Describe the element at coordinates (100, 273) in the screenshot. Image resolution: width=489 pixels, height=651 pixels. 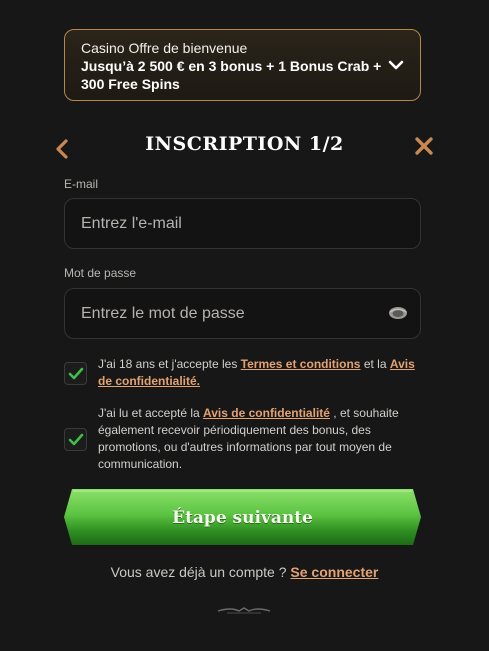
I see `password-label: Mot de passe` at that location.